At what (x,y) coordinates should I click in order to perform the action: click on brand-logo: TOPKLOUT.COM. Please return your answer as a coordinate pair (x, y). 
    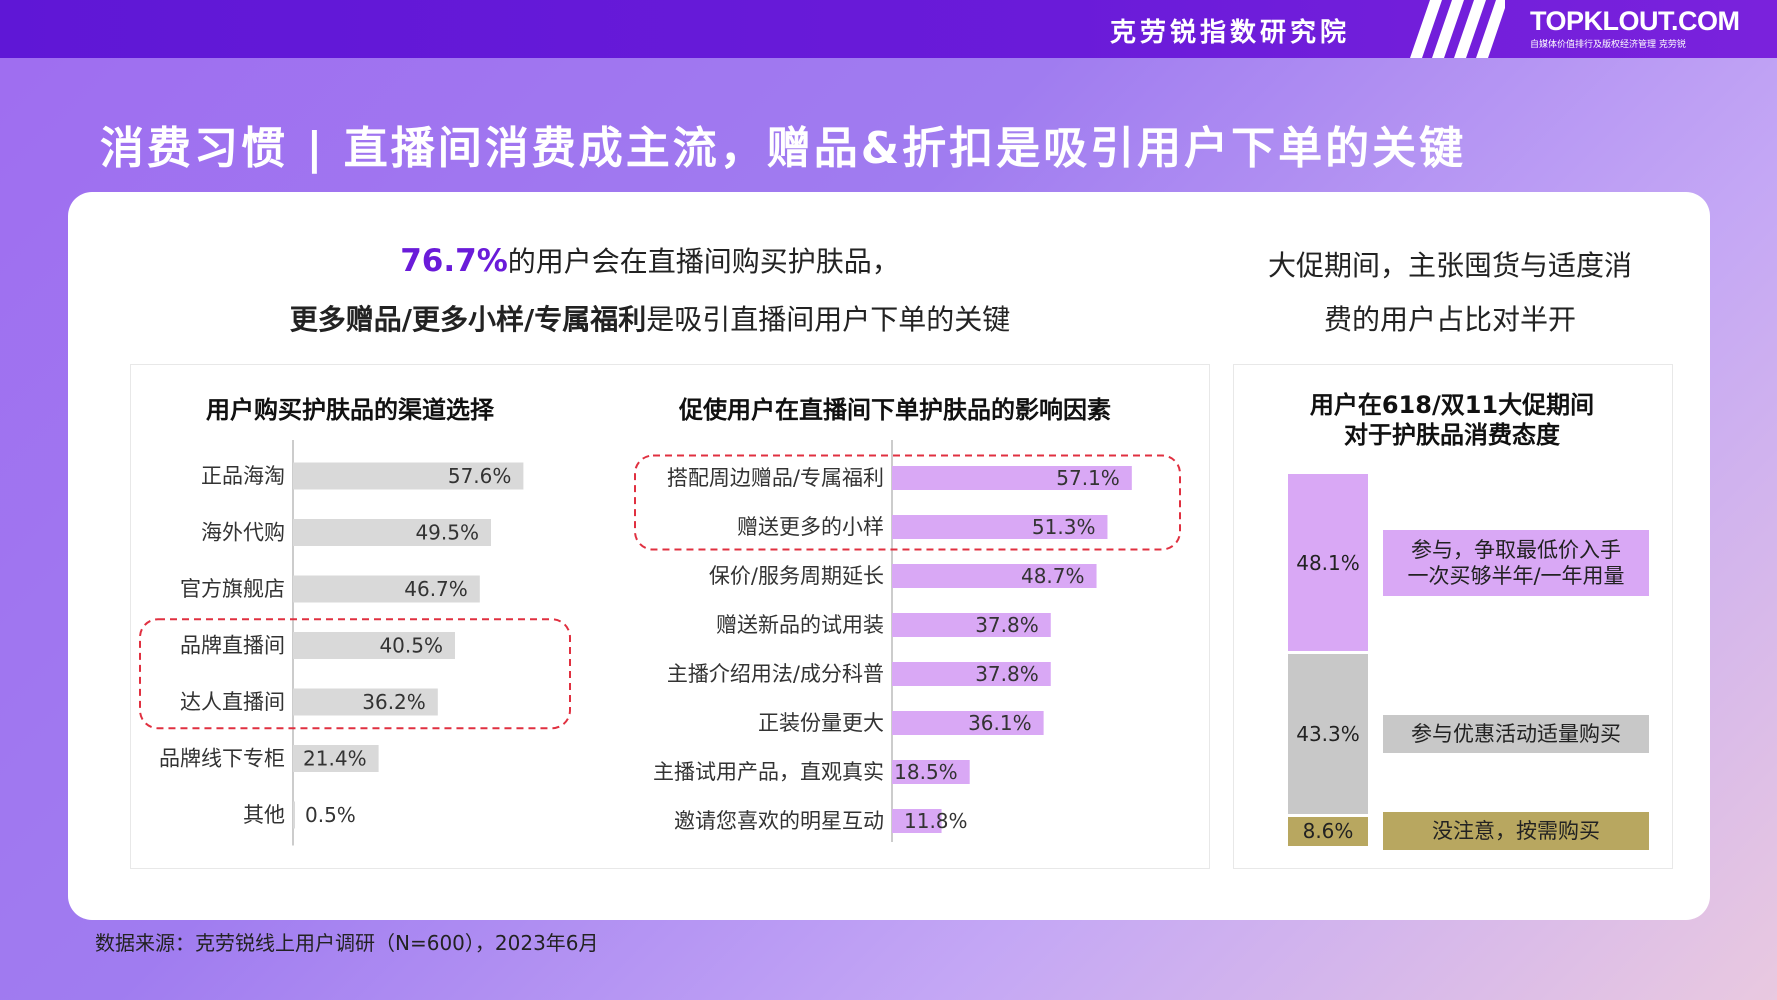
    Looking at the image, I should click on (1635, 21).